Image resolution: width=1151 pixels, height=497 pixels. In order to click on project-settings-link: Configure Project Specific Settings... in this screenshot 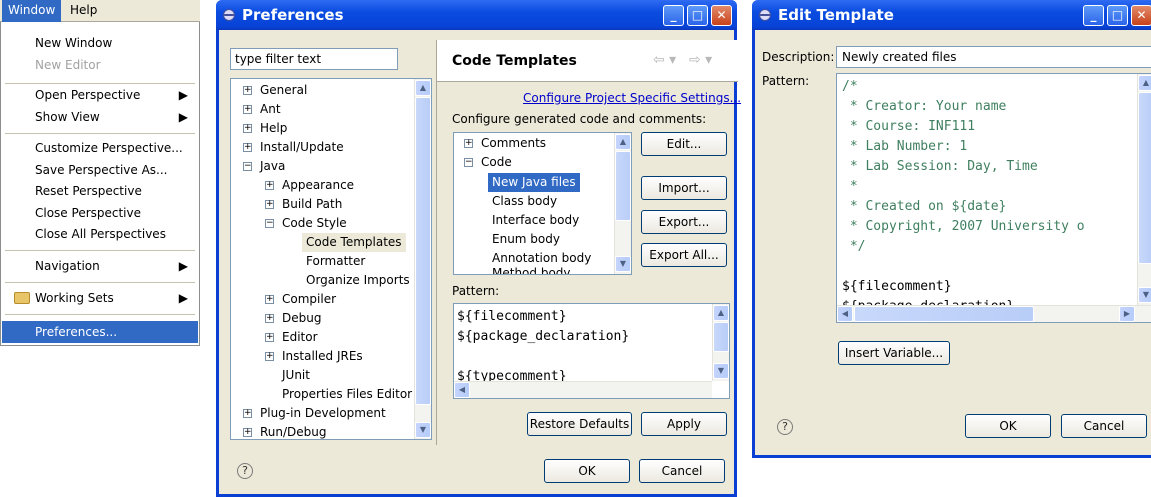, I will do `click(632, 98)`.